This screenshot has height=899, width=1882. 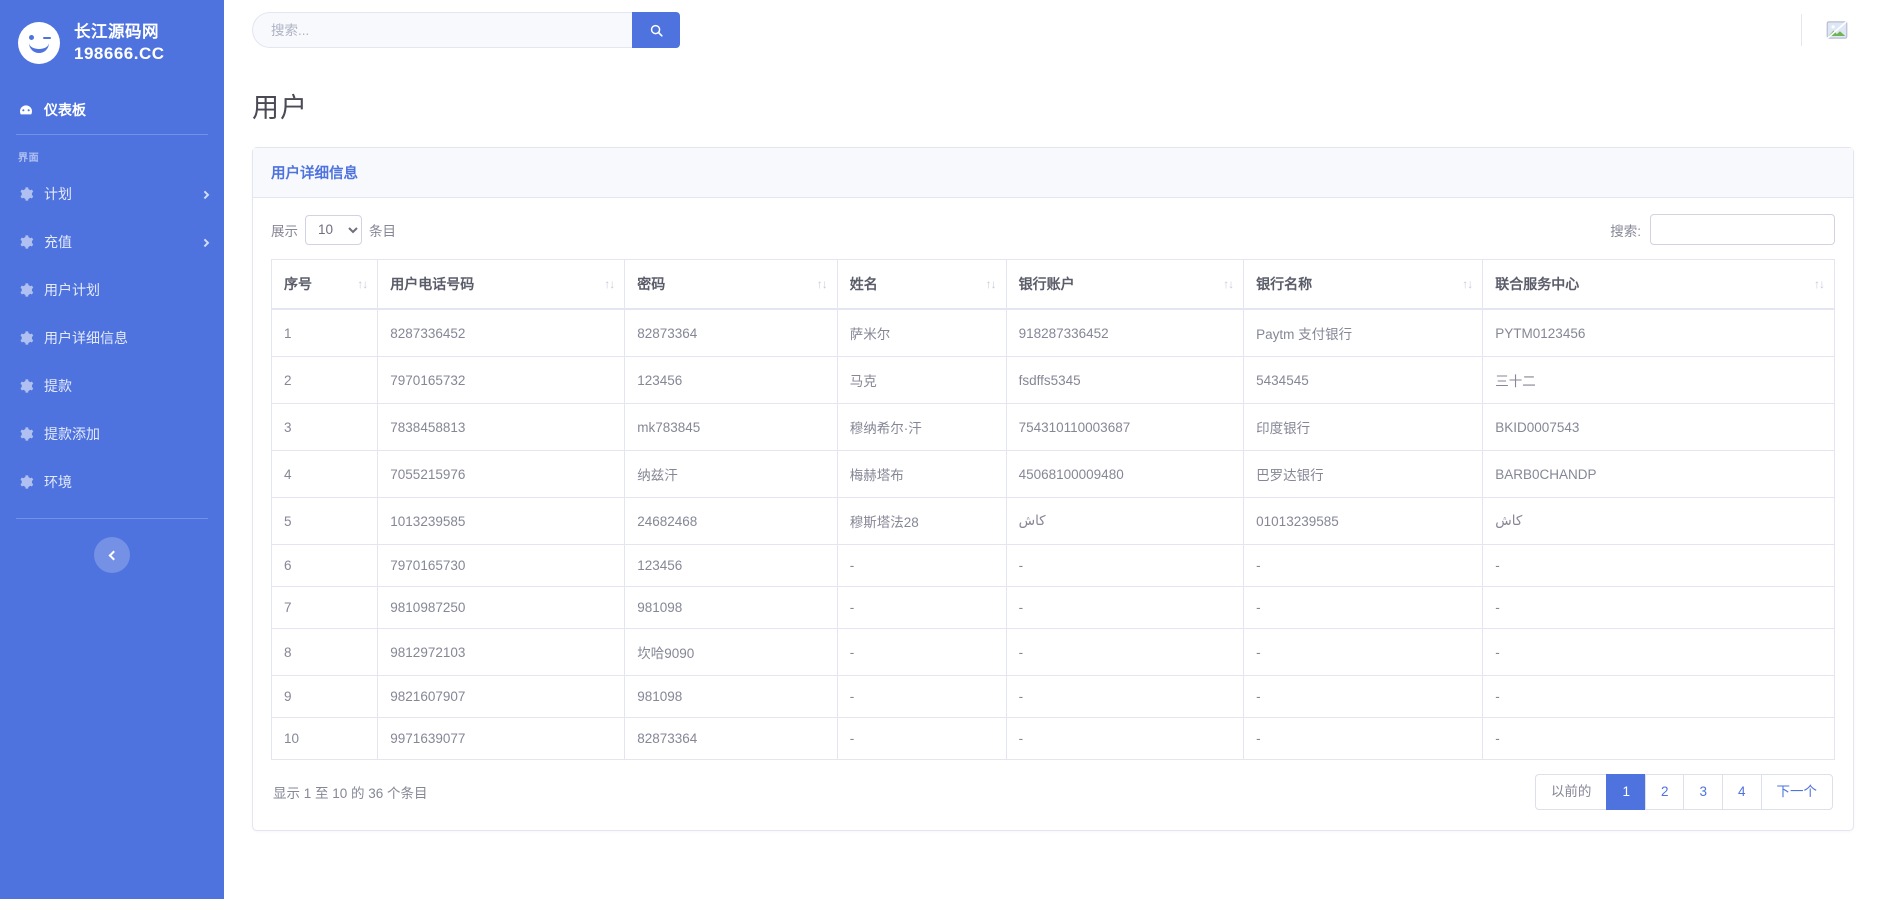 What do you see at coordinates (1125, 284) in the screenshot?
I see `column-header-bank-account: 银行账户 ↑↓` at bounding box center [1125, 284].